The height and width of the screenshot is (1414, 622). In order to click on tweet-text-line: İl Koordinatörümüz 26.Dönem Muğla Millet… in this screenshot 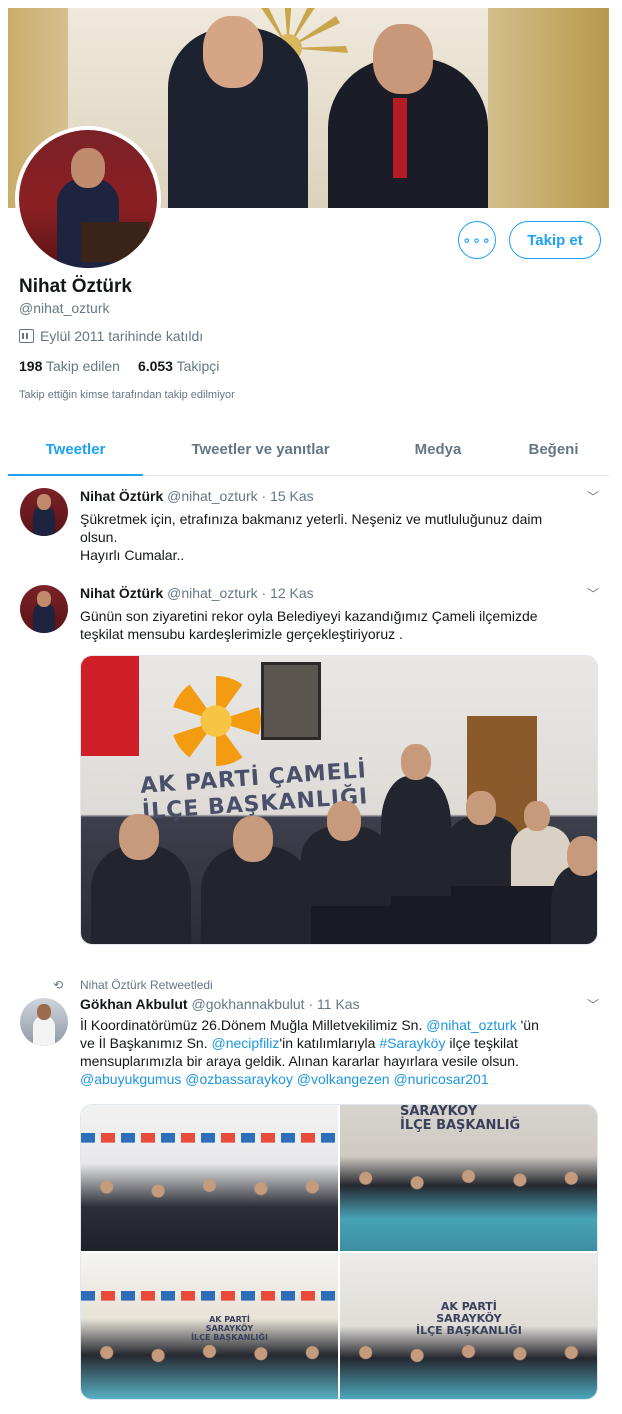, I will do `click(335, 1025)`.